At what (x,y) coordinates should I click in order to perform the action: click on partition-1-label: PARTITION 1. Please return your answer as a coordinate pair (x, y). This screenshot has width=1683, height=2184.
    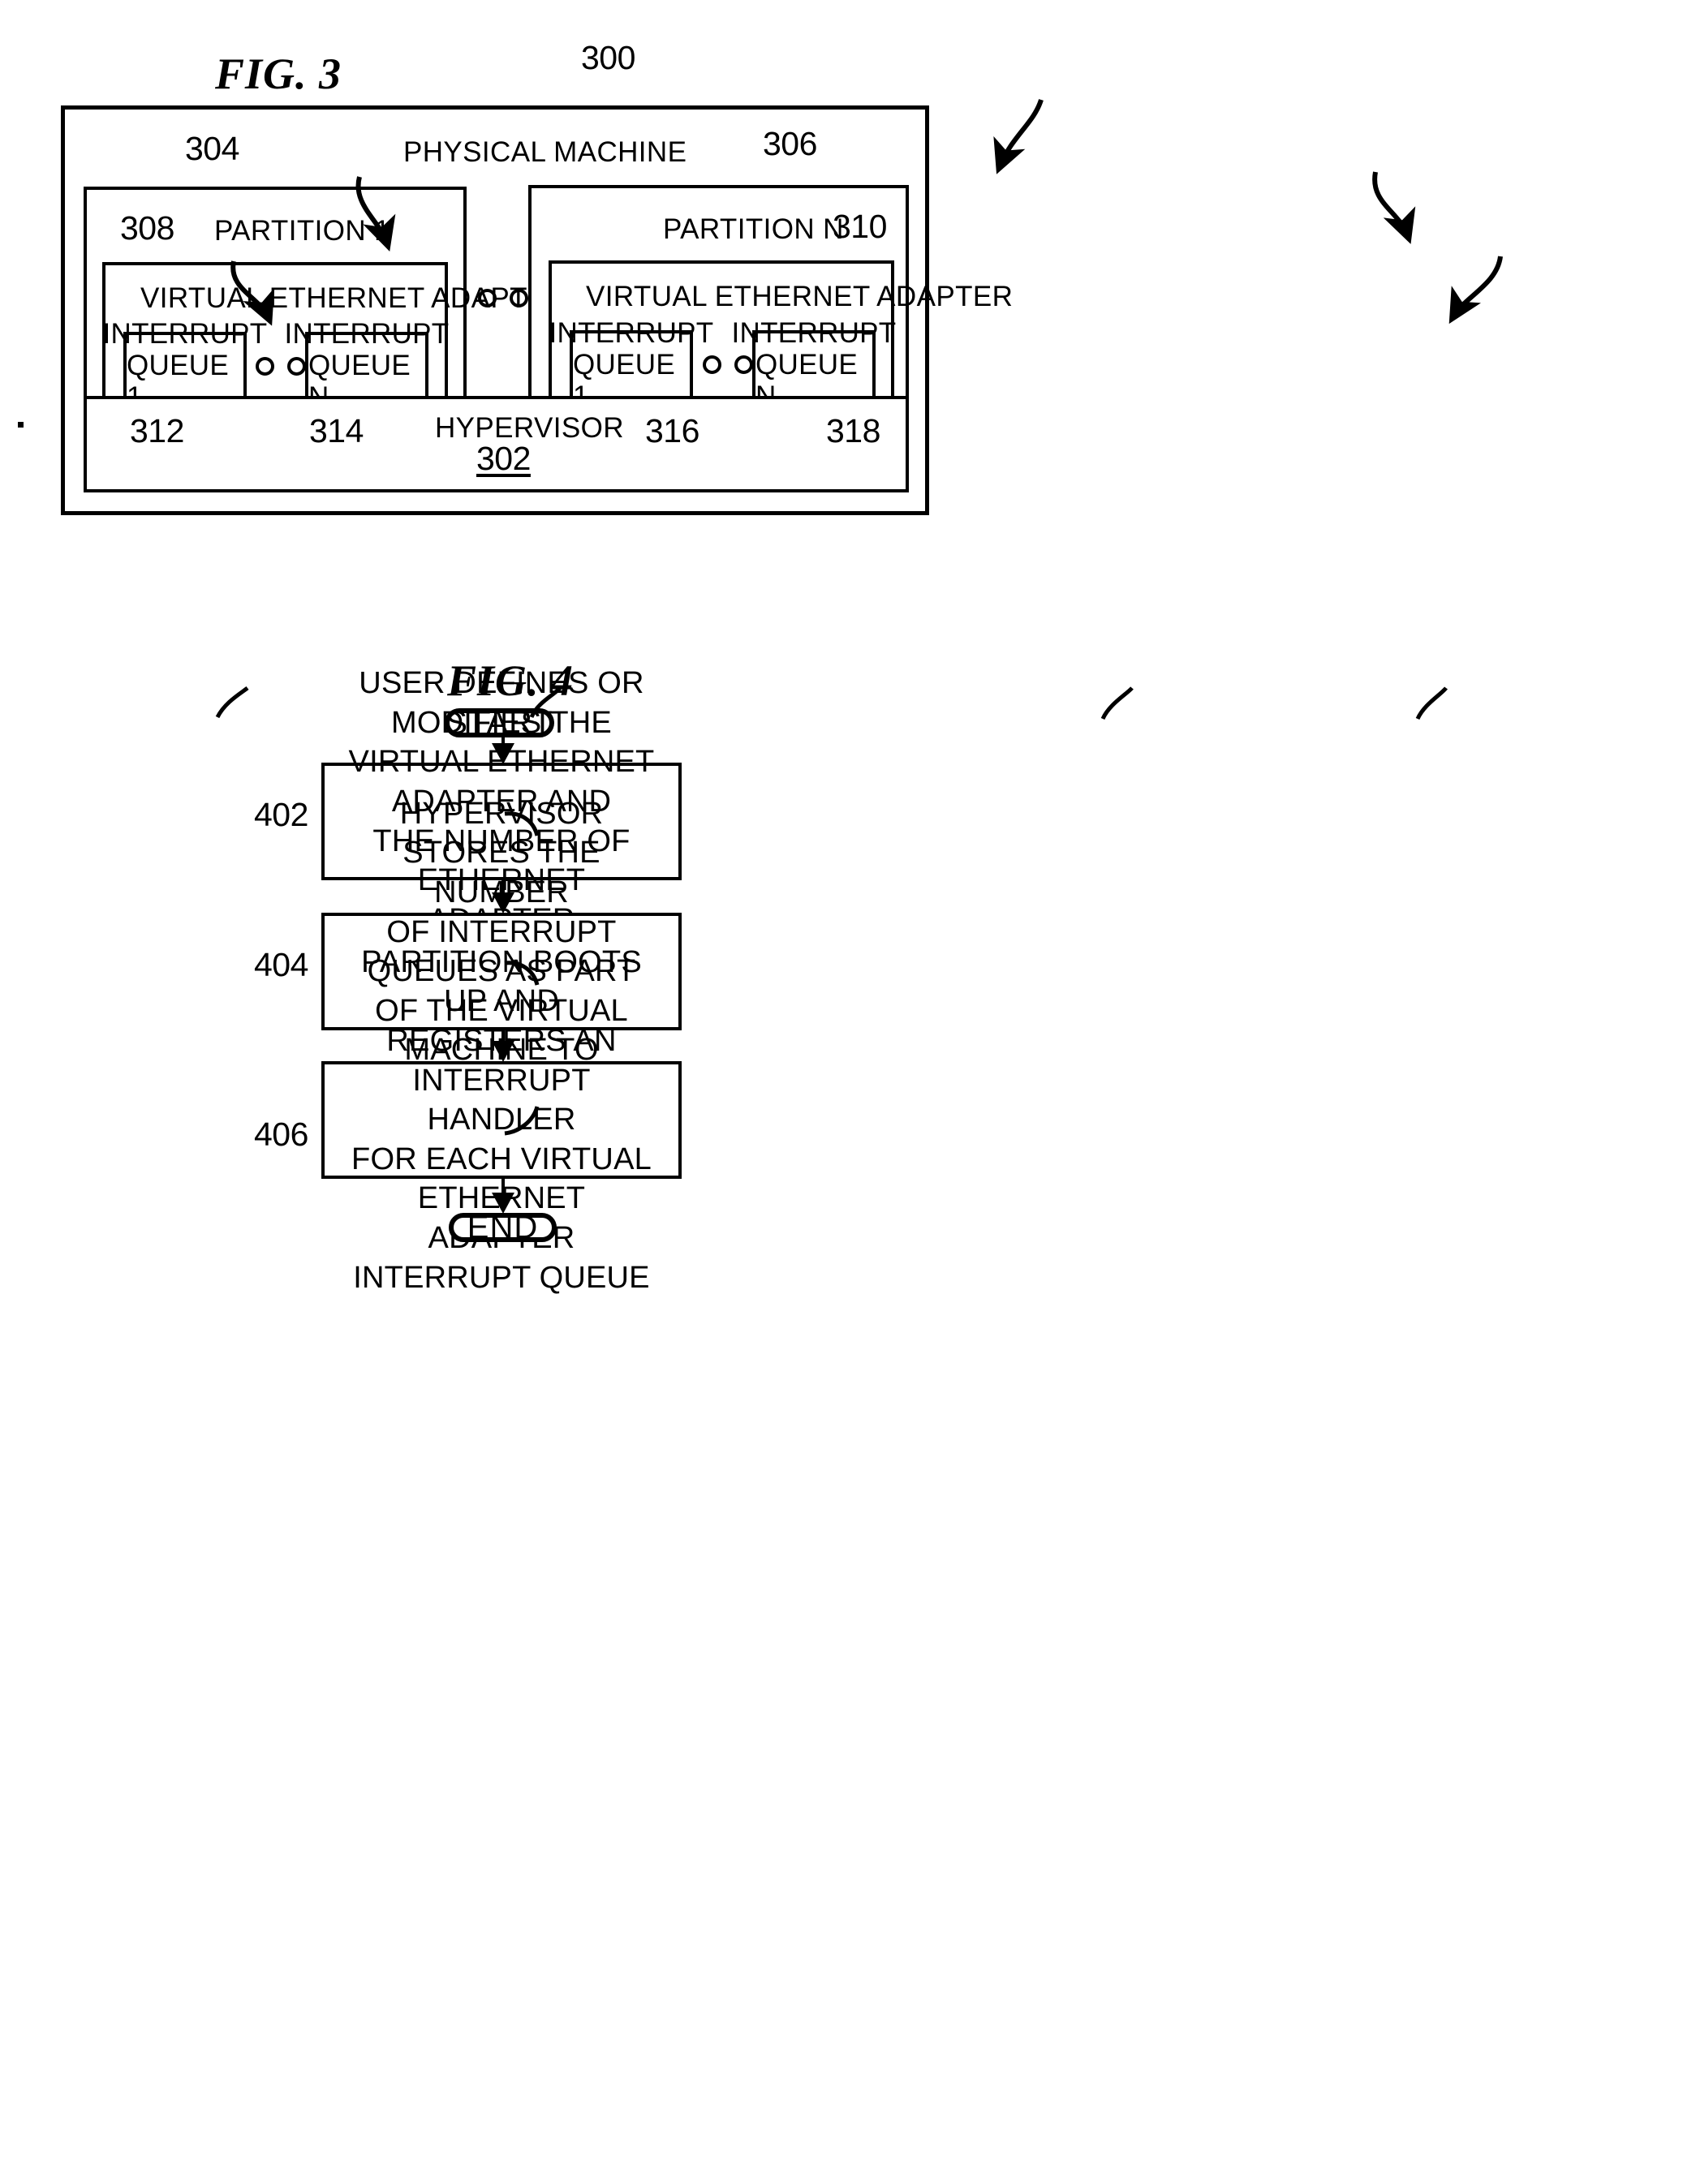
    Looking at the image, I should click on (302, 231).